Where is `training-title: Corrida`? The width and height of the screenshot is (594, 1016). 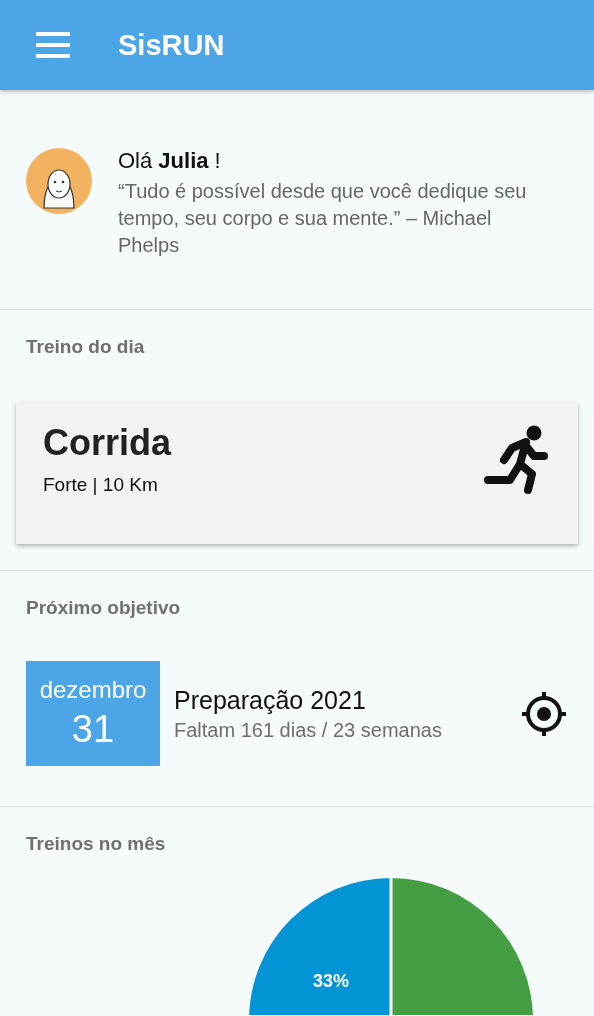 training-title: Corrida is located at coordinates (107, 443).